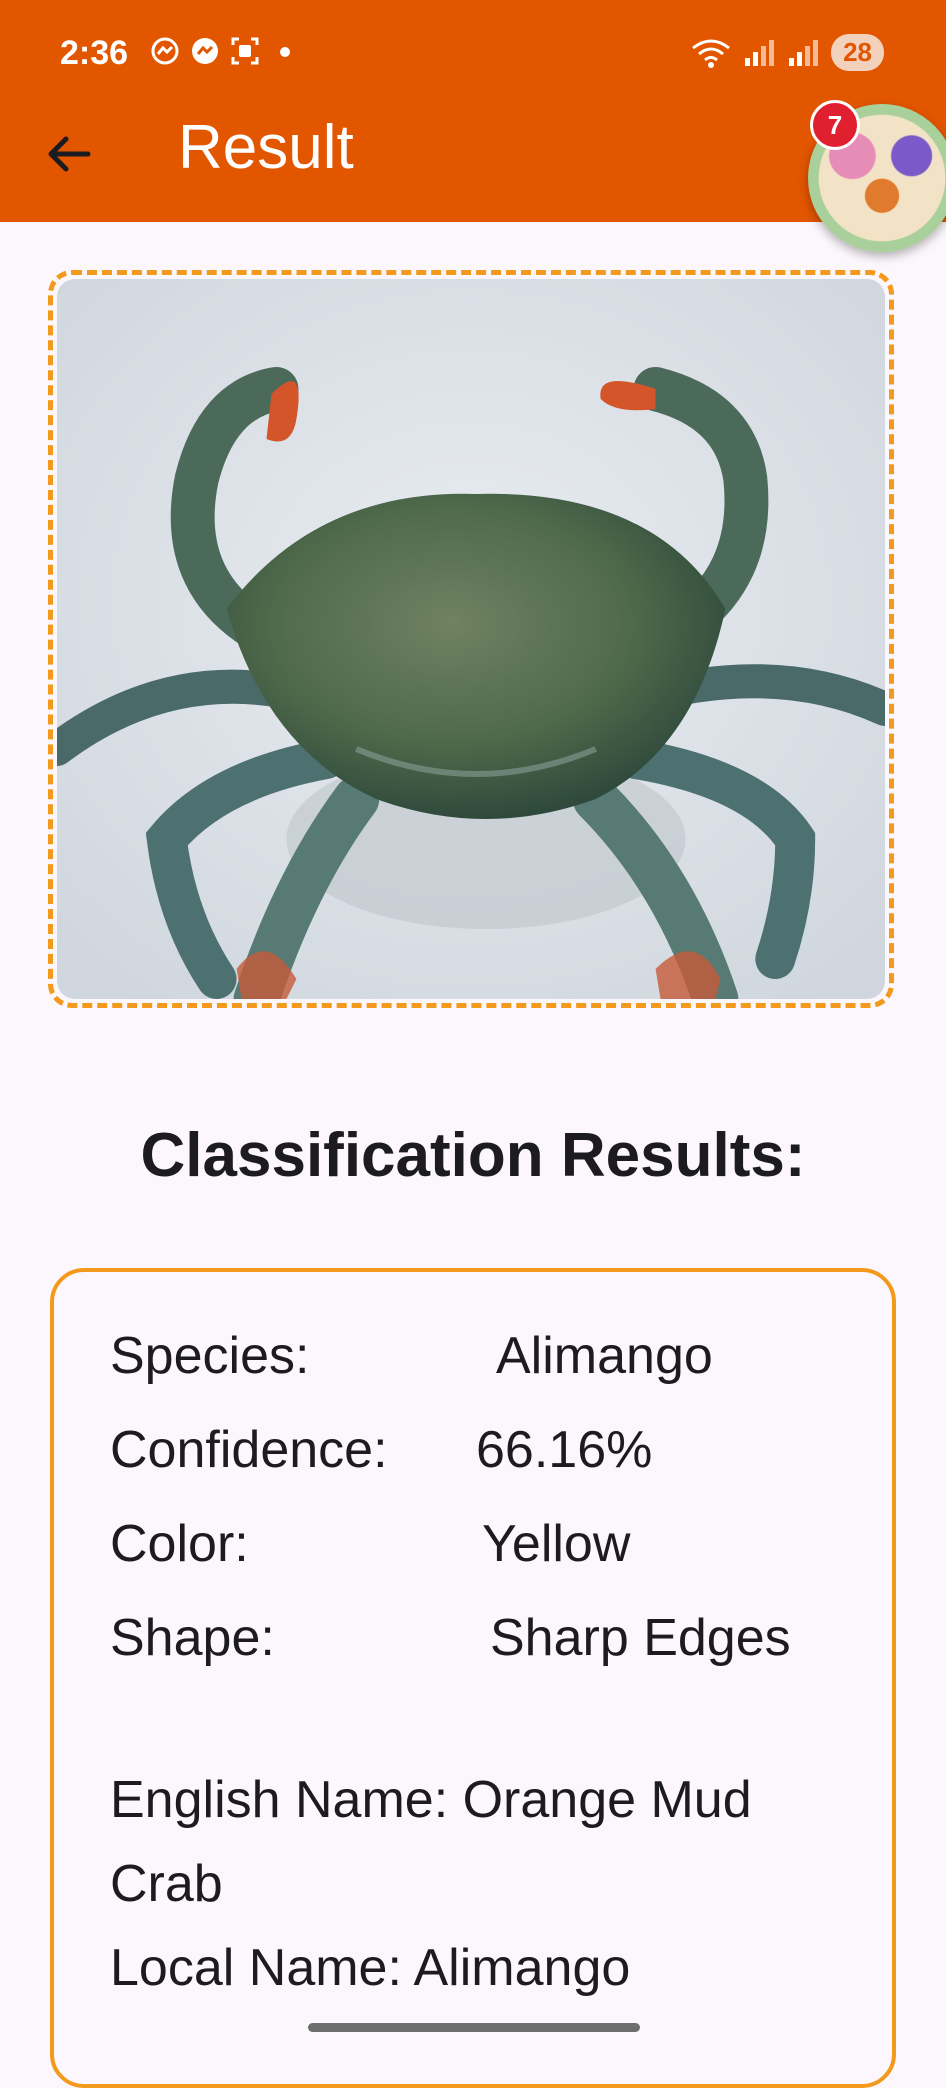  Describe the element at coordinates (285, 52) in the screenshot. I see `dot-icon` at that location.